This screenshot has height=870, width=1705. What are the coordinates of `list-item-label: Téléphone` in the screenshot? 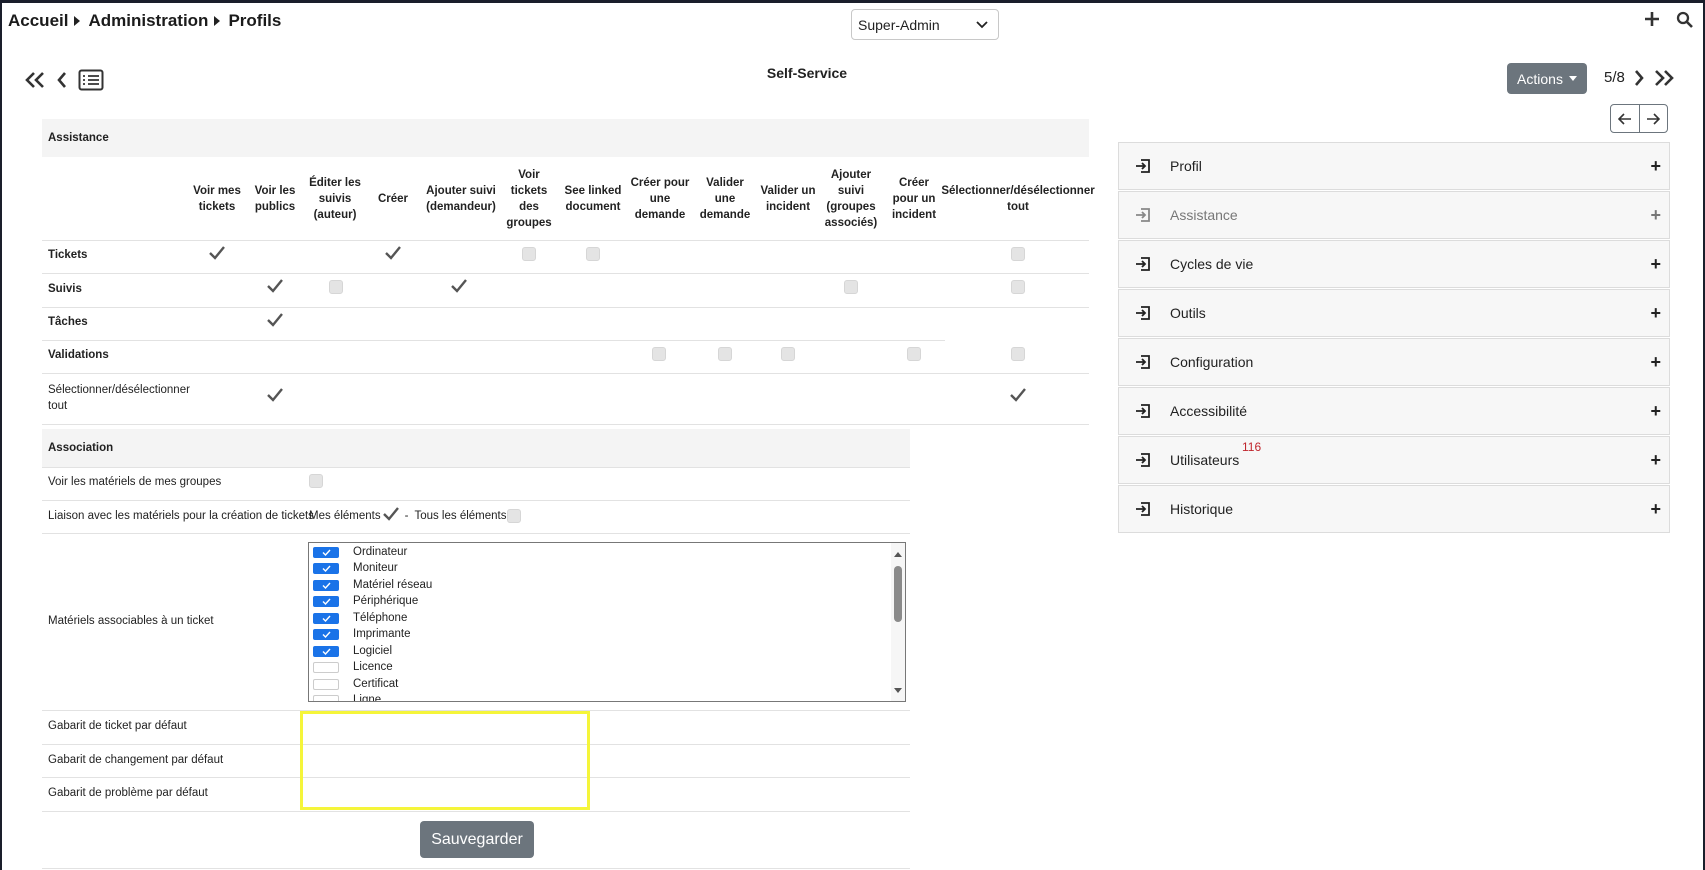 It's located at (380, 618).